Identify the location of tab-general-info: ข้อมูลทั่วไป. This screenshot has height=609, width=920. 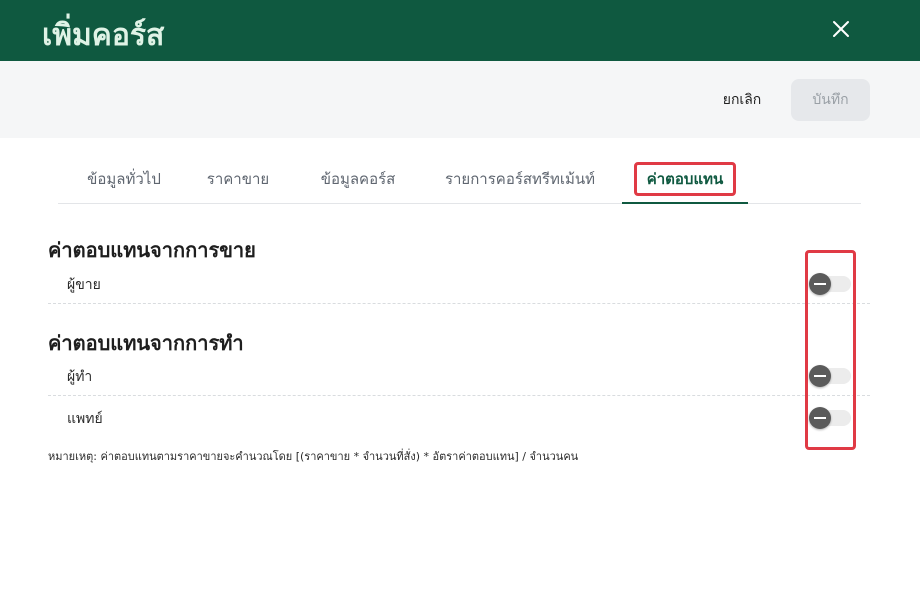
(124, 181).